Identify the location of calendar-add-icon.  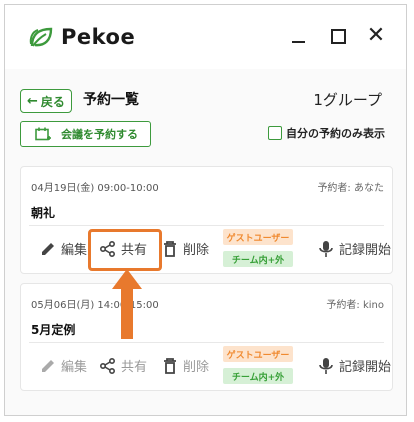
(43, 133).